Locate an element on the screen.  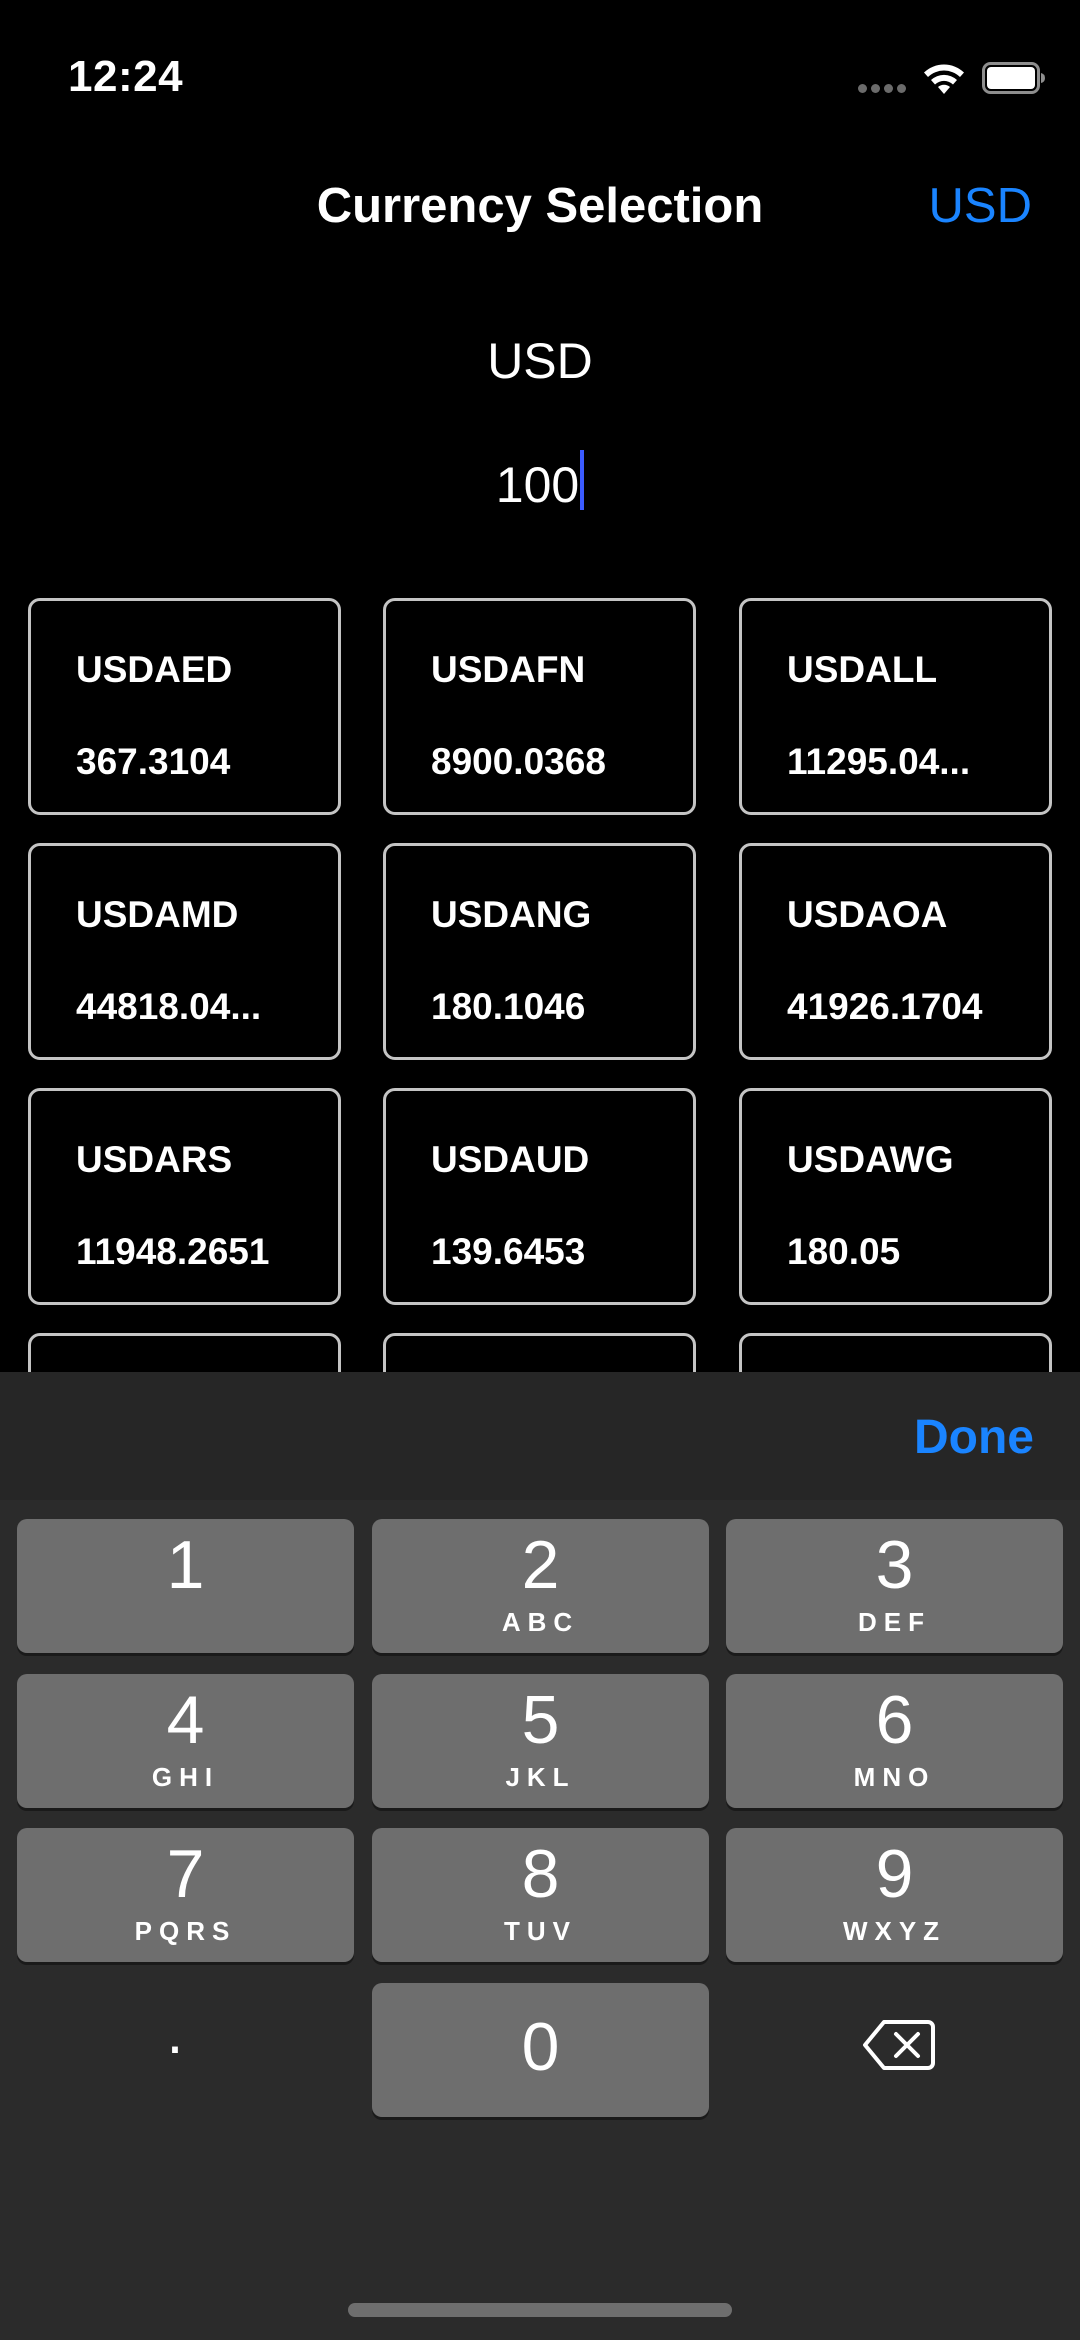
key-number: 0 is located at coordinates (540, 2047).